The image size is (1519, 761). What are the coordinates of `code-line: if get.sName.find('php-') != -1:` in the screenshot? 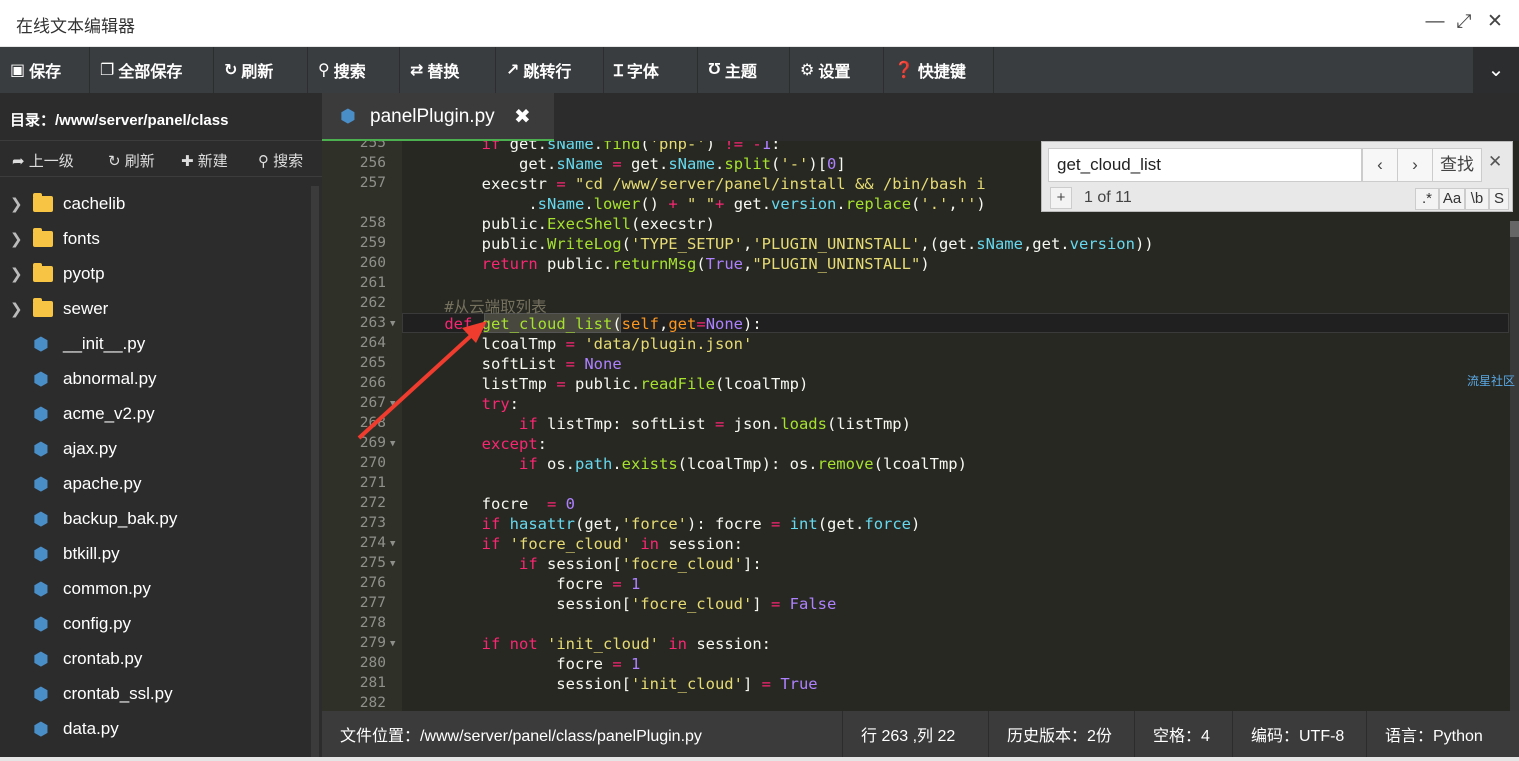 It's located at (631, 147).